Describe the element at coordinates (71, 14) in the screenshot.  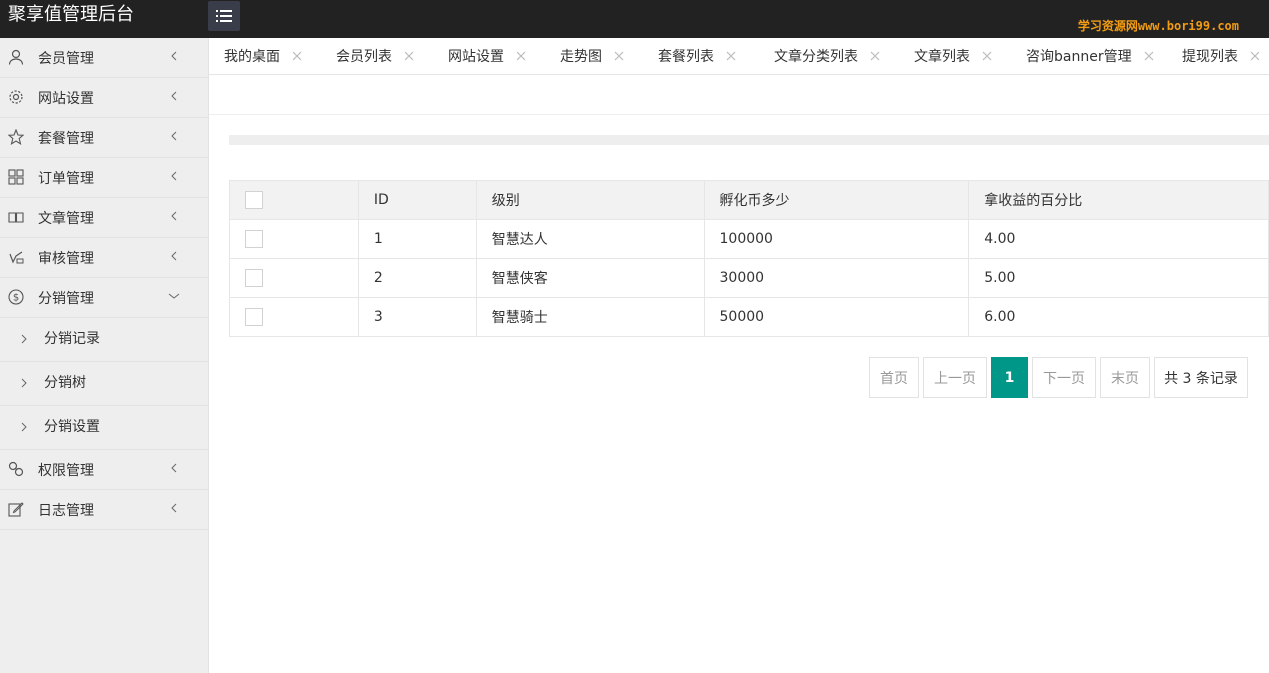
I see `app-title: 聚享值管理后台` at that location.